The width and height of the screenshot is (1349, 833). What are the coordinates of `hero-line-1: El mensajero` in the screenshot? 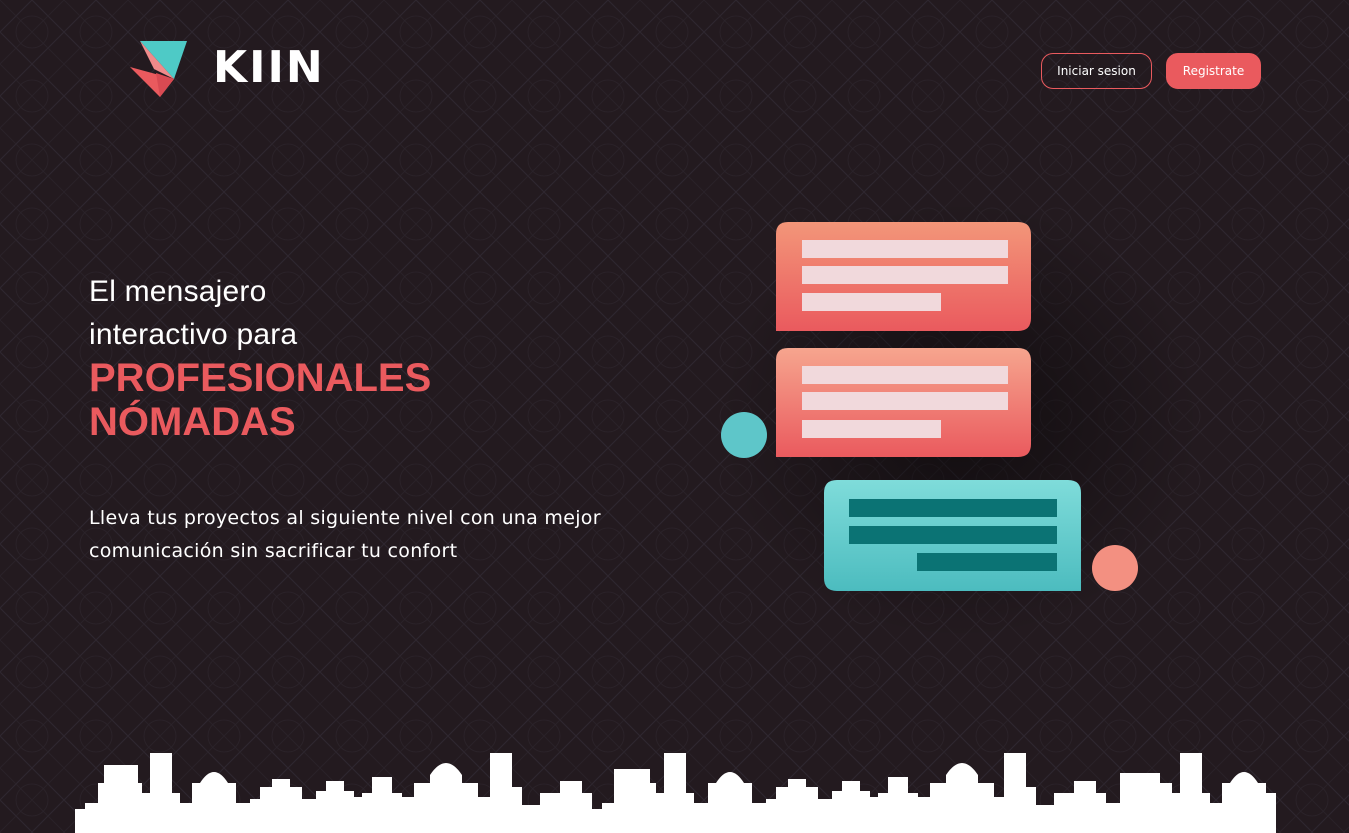 It's located at (178, 291).